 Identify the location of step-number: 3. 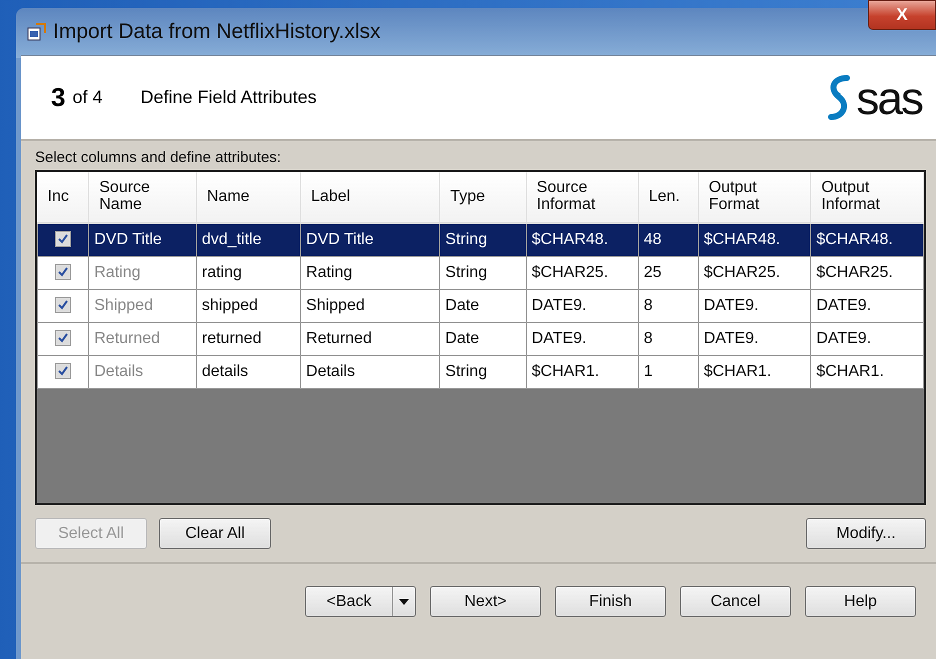
(58, 97).